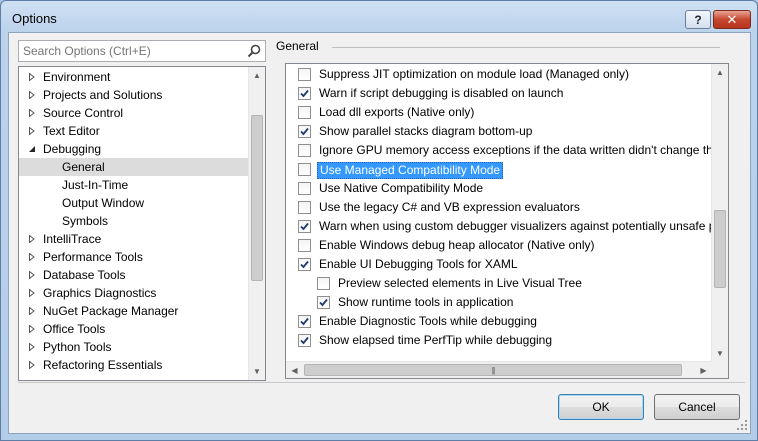 The height and width of the screenshot is (441, 758). Describe the element at coordinates (410, 170) in the screenshot. I see `option-label: Use Managed Compatibility Mode` at that location.